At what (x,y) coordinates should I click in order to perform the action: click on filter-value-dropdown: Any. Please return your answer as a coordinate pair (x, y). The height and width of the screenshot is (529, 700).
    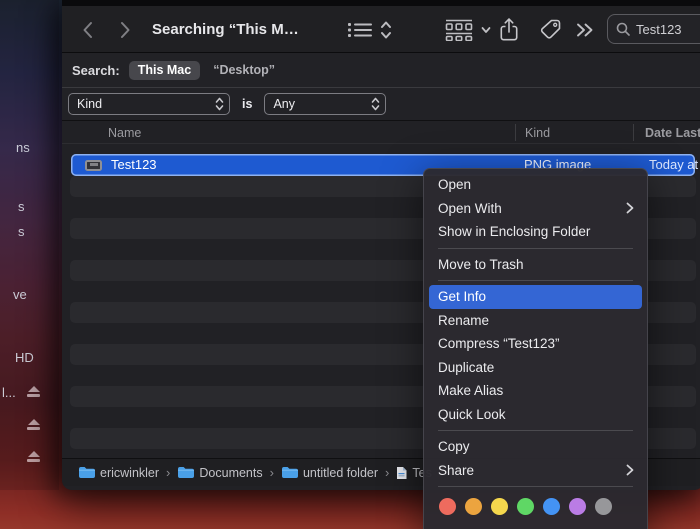
    Looking at the image, I should click on (325, 104).